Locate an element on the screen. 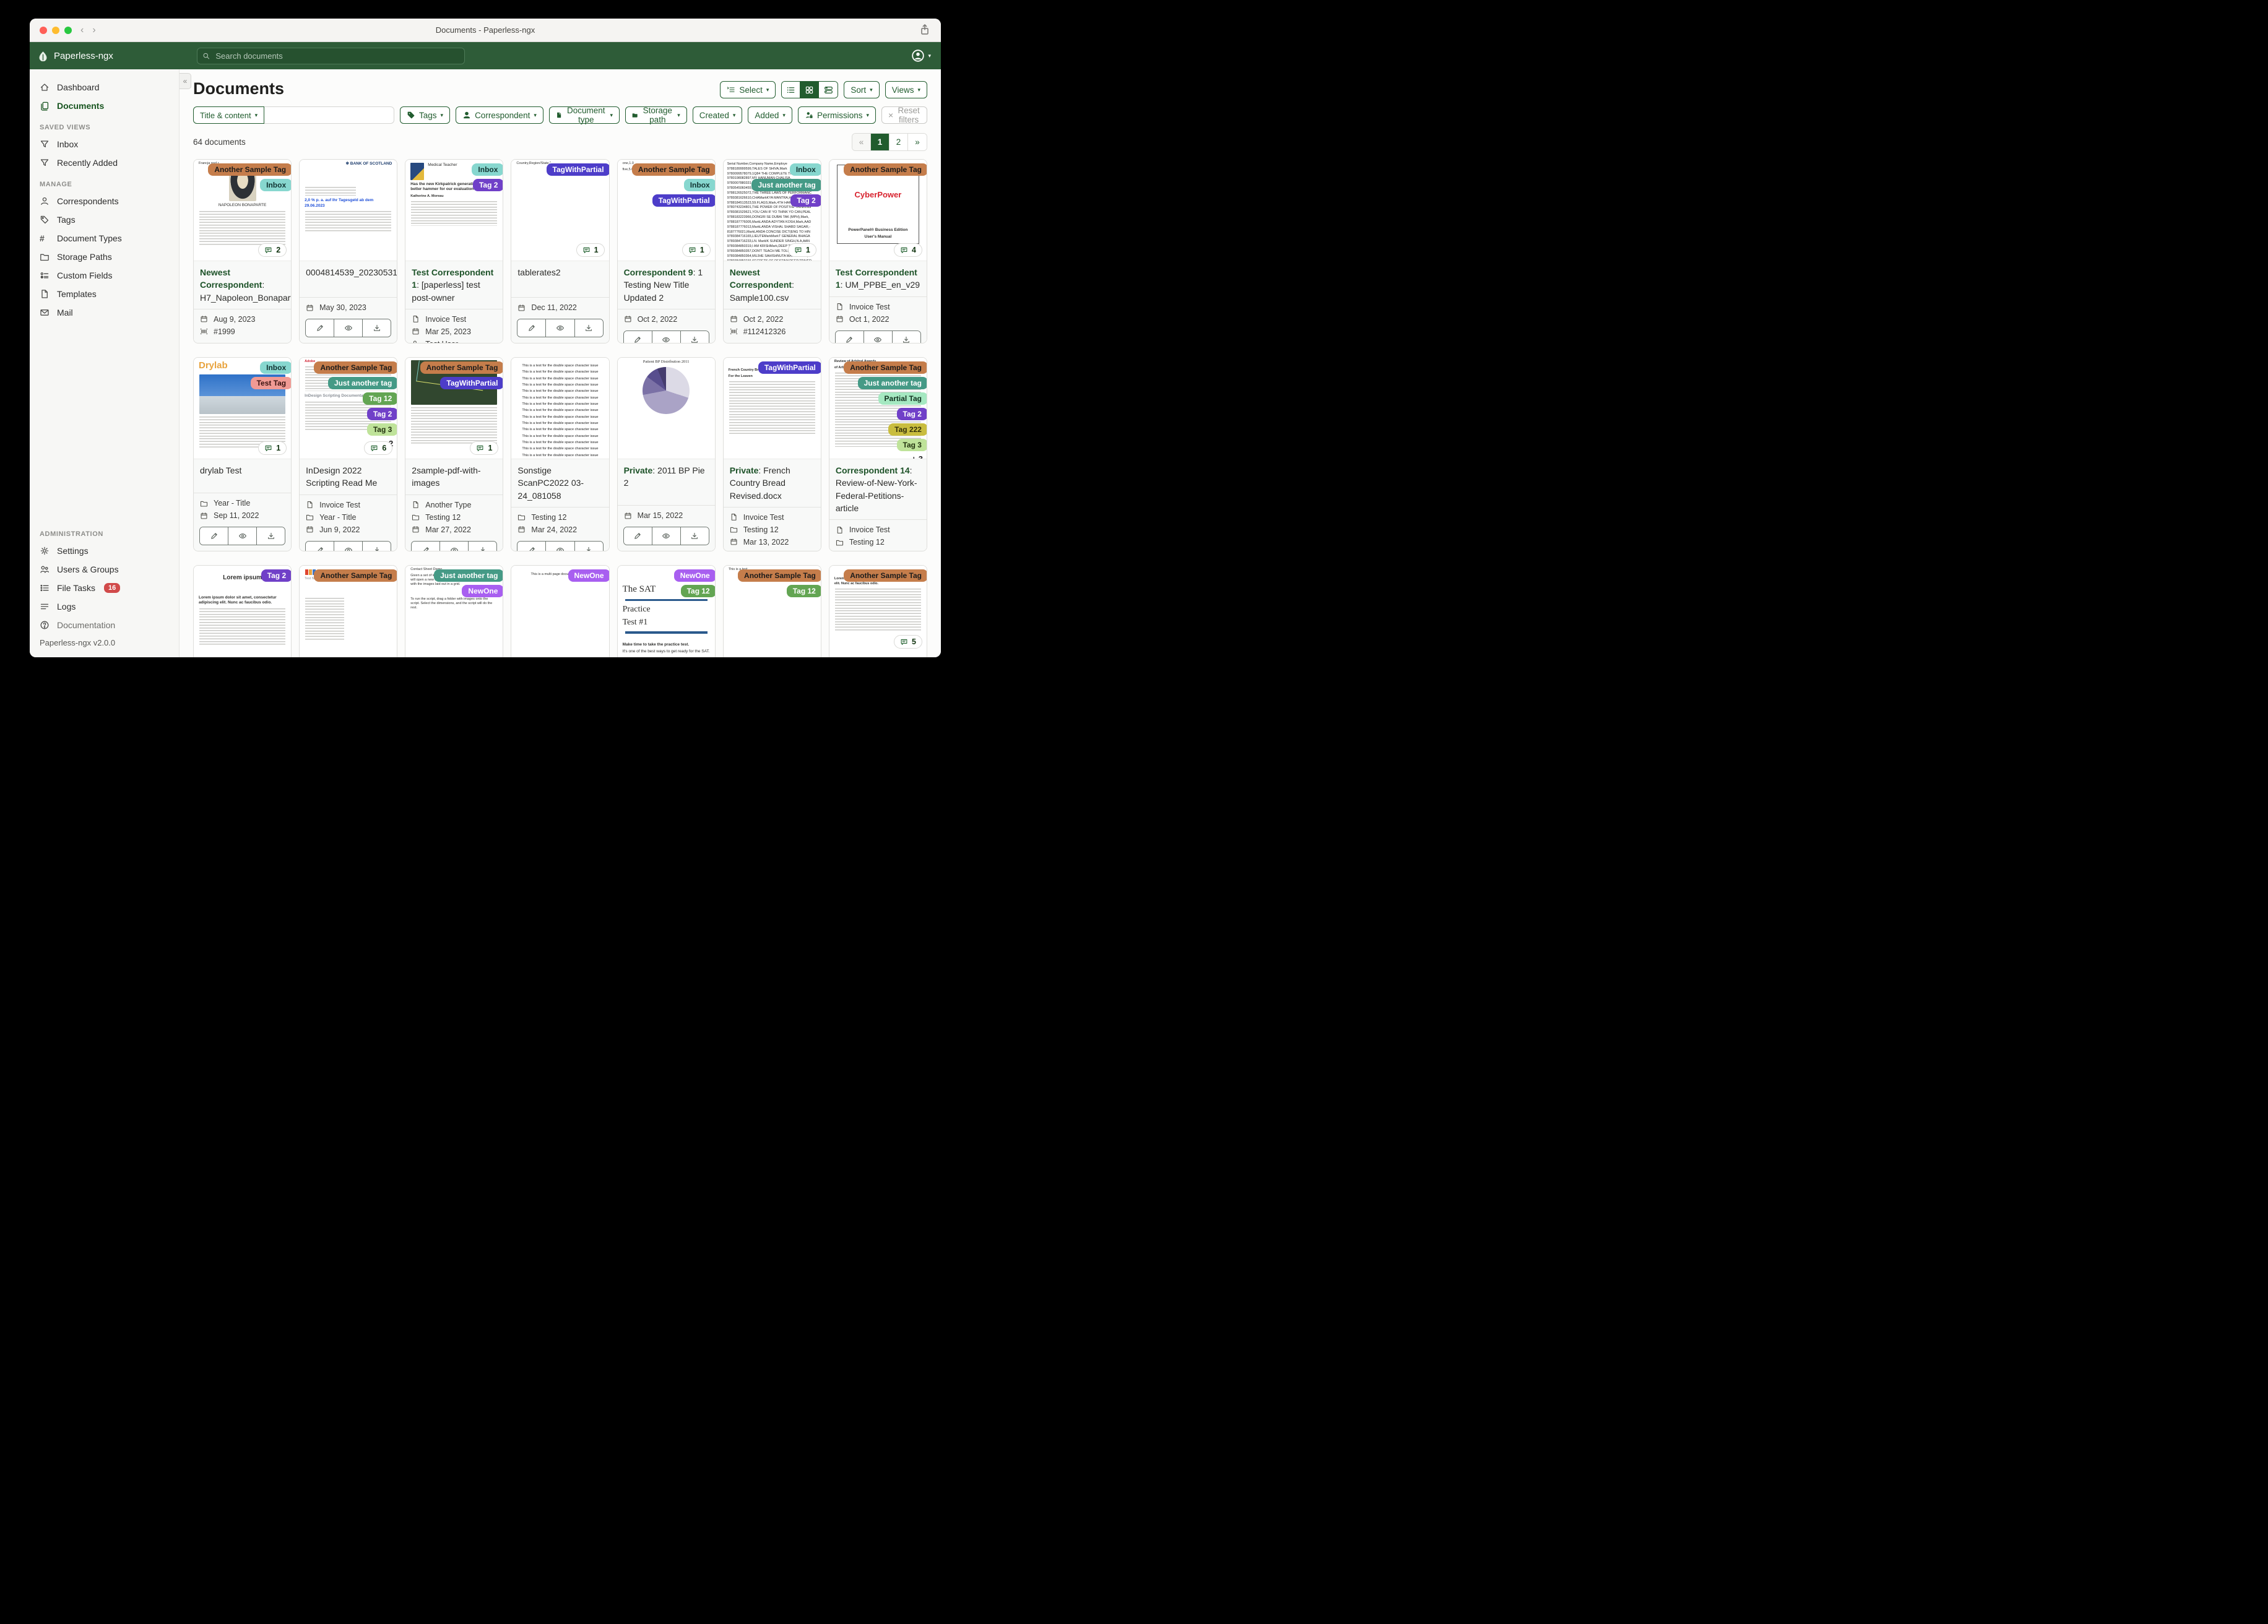  metadata-row: Mar 13, 2022 is located at coordinates (772, 542).